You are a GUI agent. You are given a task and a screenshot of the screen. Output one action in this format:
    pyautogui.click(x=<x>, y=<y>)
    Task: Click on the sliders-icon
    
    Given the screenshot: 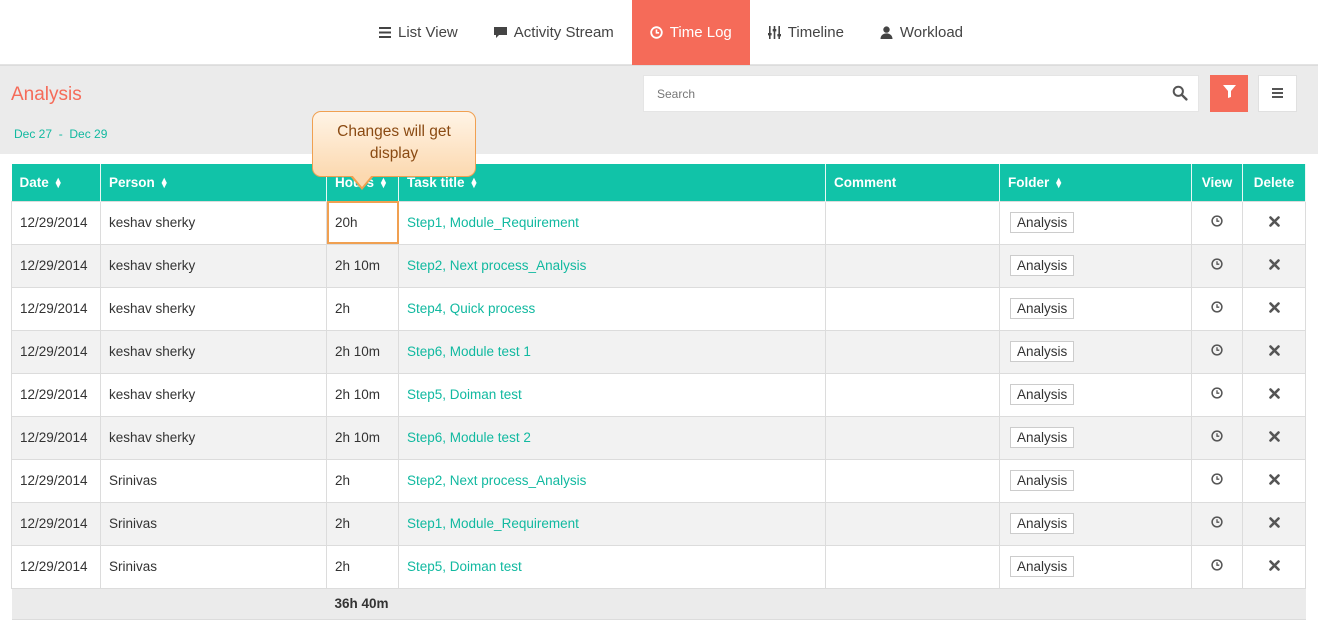 What is the action you would take?
    pyautogui.click(x=775, y=32)
    